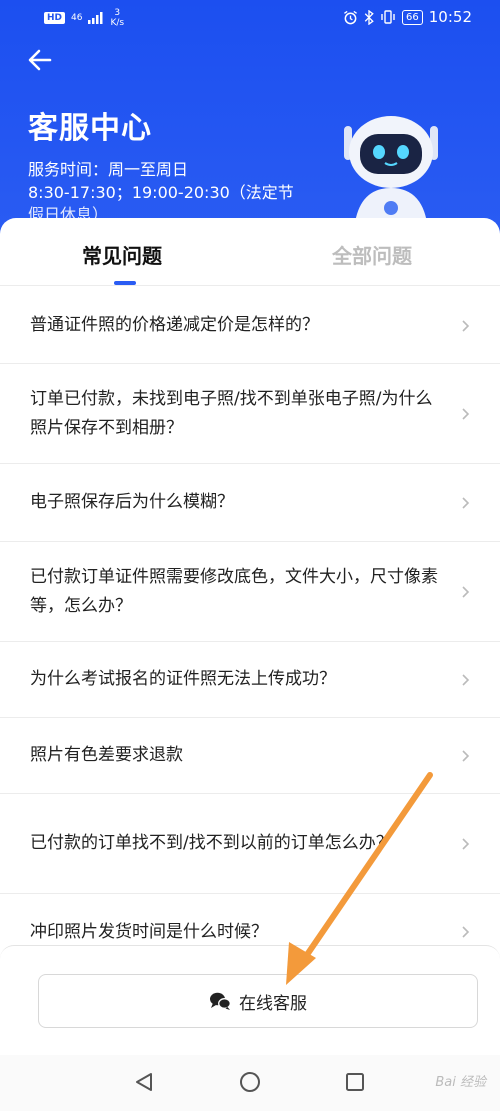 The height and width of the screenshot is (1111, 500). I want to click on faq-item: 普通证件照的价格递减定价是怎样的？, so click(250, 326).